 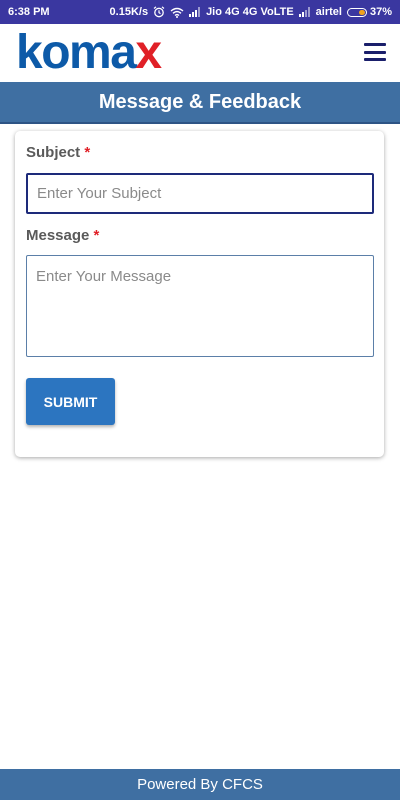 What do you see at coordinates (328, 12) in the screenshot?
I see `status-carrier2: airtel` at bounding box center [328, 12].